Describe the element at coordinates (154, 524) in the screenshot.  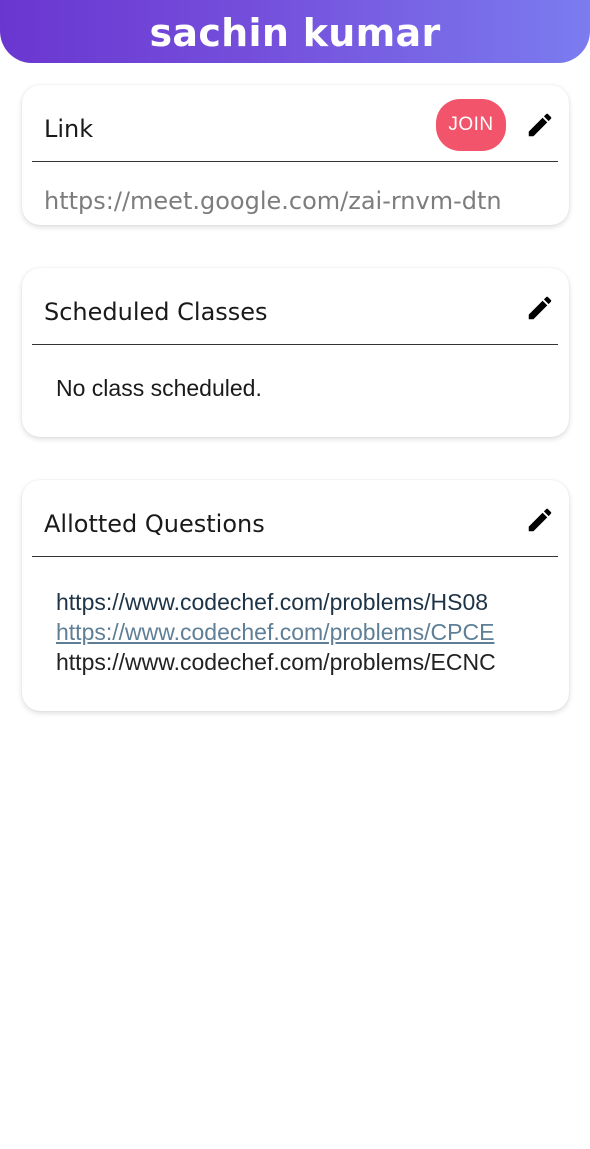
I see `questions-card-title: Allotted Questions` at that location.